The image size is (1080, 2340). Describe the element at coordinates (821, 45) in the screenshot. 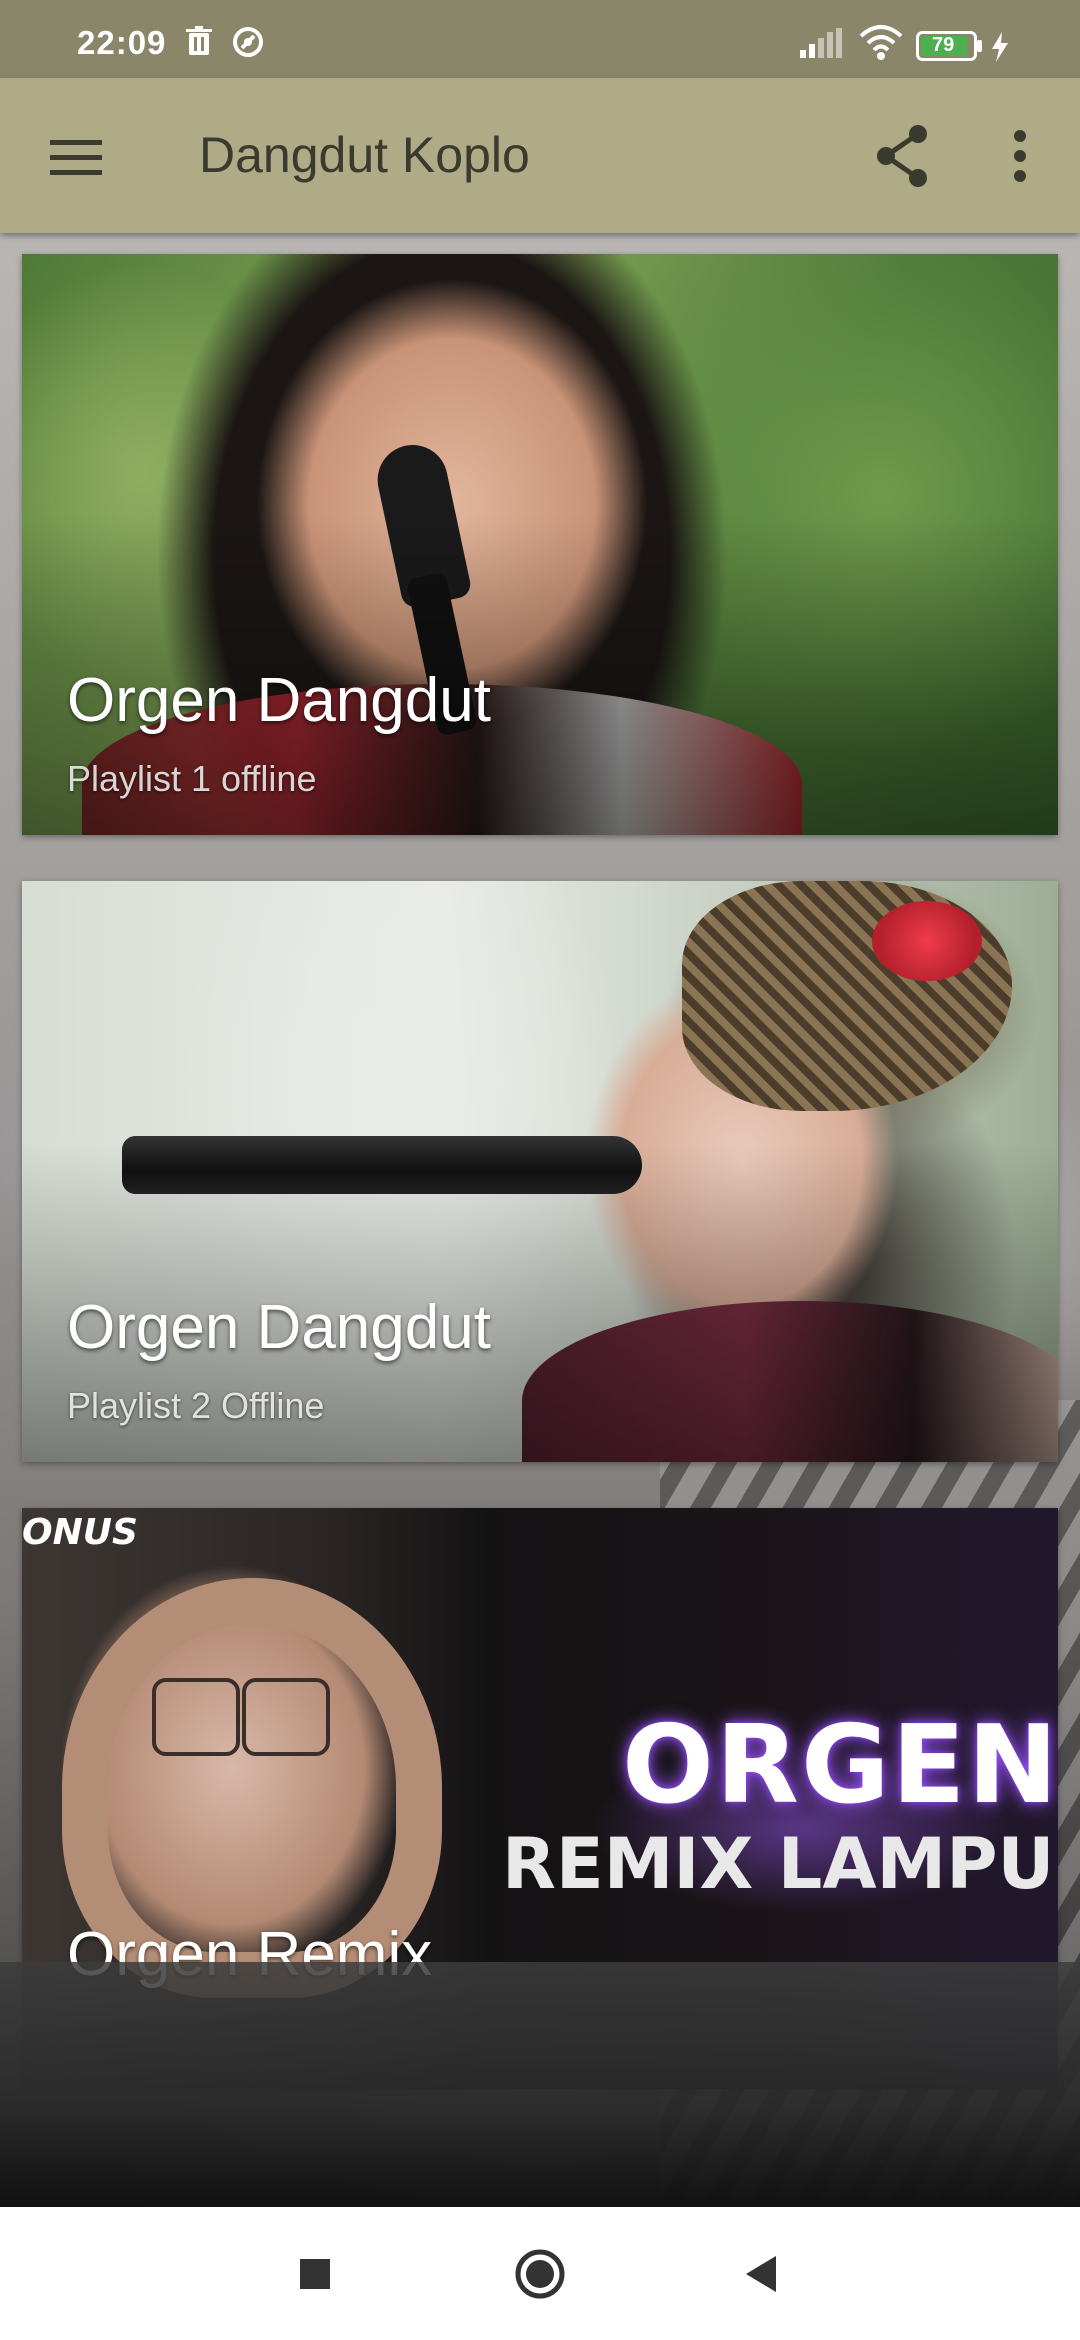

I see `signal-icon` at that location.